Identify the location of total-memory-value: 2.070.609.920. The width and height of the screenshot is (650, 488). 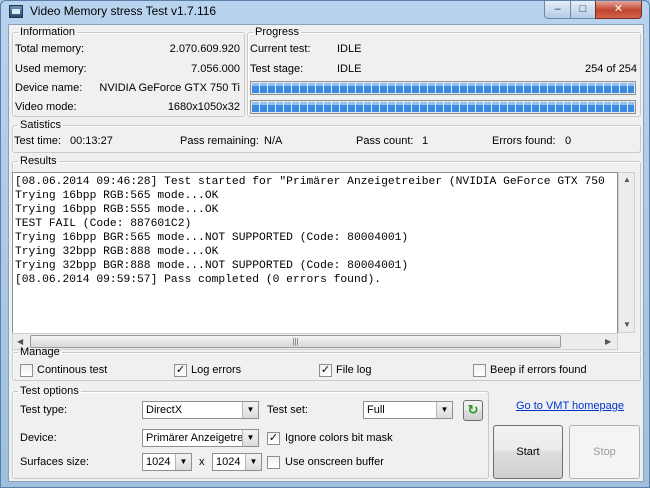
(204, 49).